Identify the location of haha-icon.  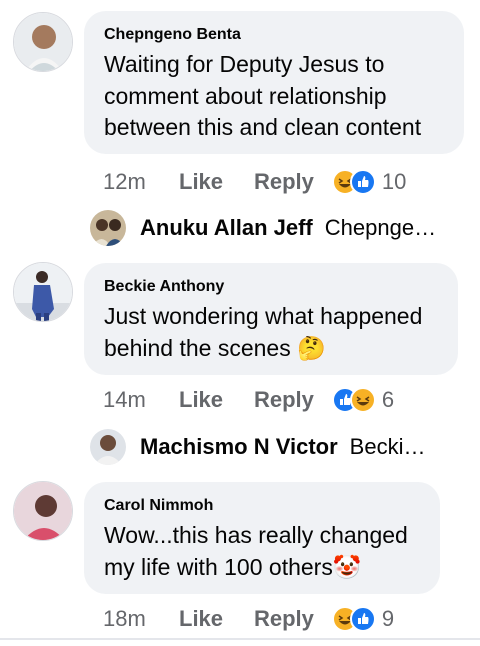
(362, 400).